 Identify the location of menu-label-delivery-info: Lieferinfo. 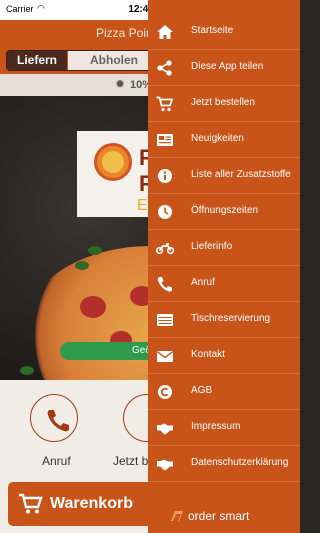
(212, 246).